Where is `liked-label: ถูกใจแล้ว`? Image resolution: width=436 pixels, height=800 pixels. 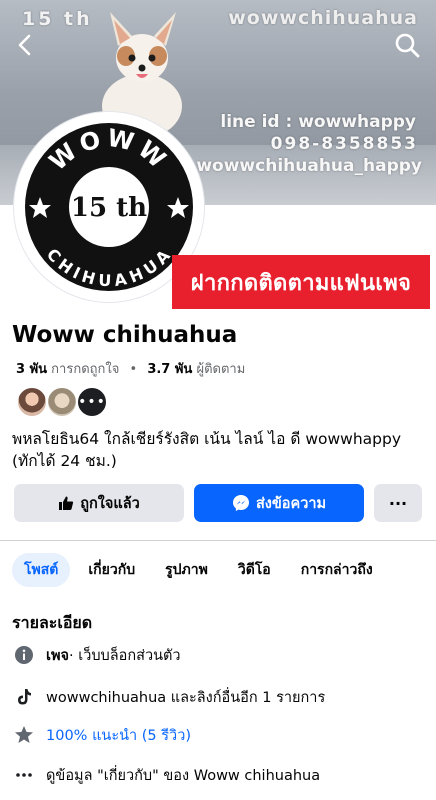 liked-label: ถูกใจแล้ว is located at coordinates (110, 503).